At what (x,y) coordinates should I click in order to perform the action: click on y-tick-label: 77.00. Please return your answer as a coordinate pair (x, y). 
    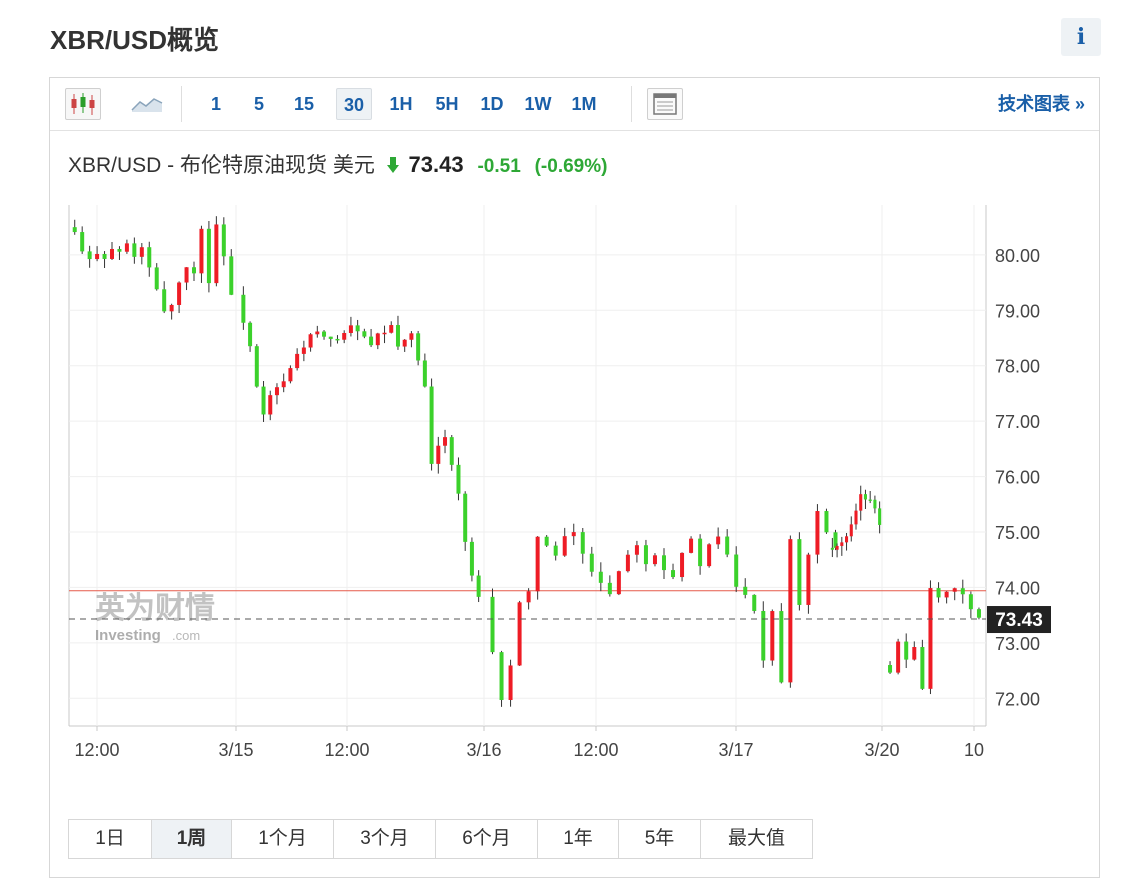
    Looking at the image, I should click on (1017, 422).